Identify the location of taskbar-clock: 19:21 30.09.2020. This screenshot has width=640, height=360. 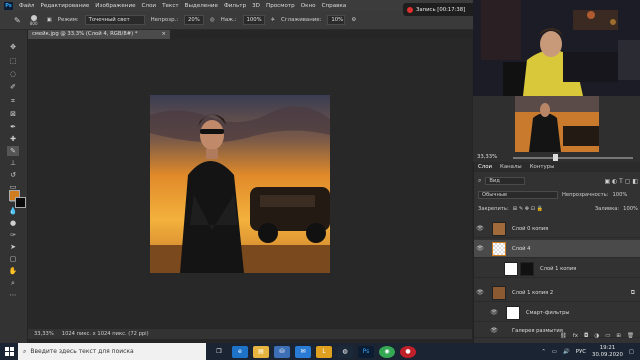
(607, 352).